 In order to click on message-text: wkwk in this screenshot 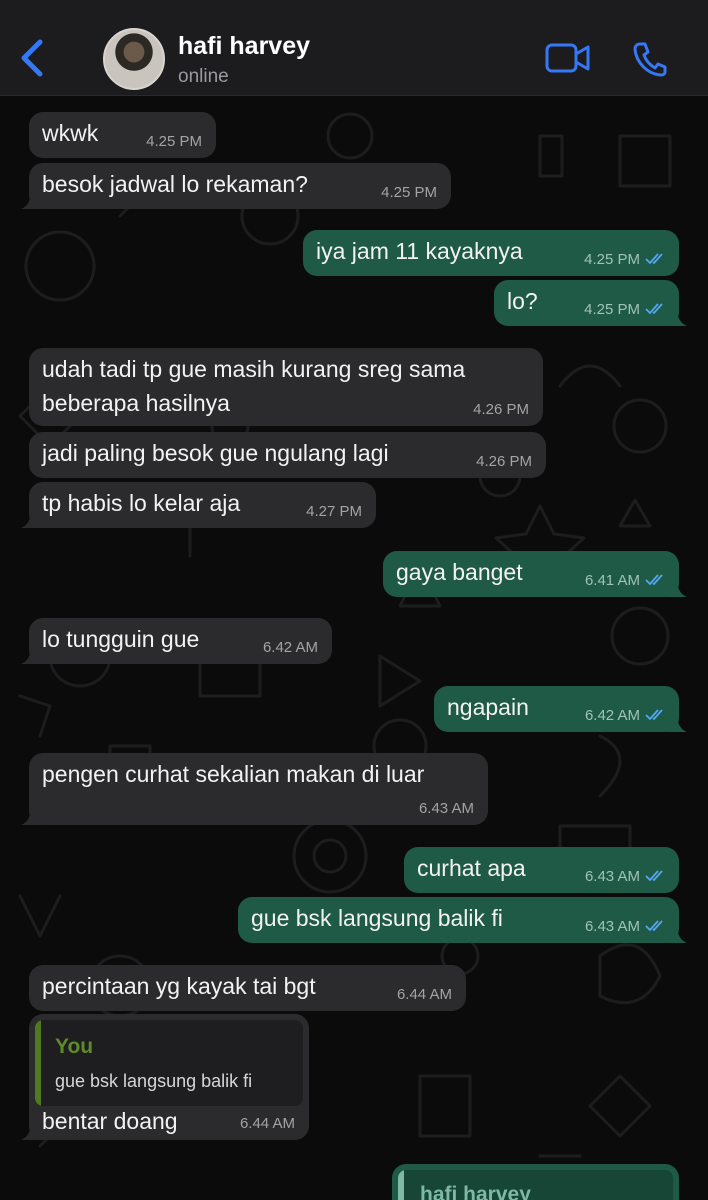, I will do `click(70, 133)`.